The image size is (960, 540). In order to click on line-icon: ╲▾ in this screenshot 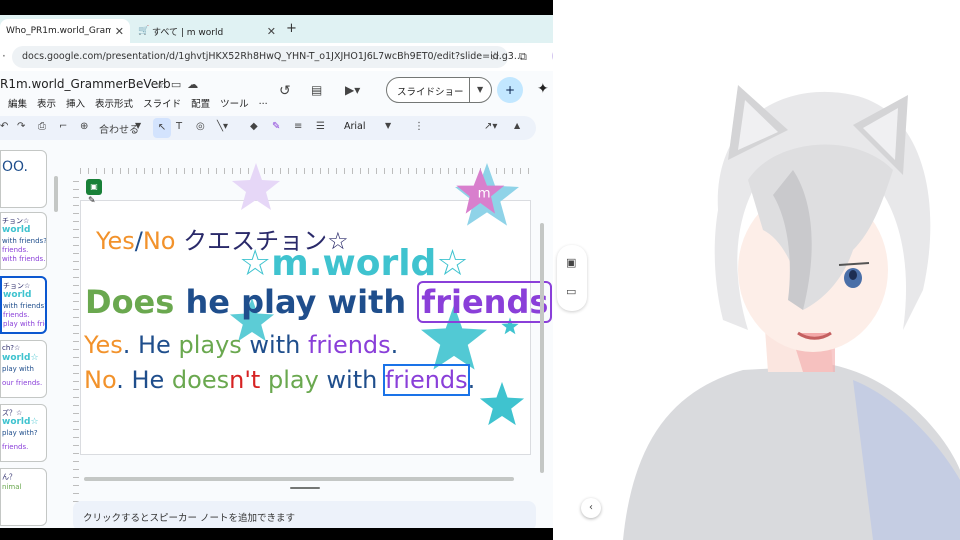, I will do `click(222, 126)`.